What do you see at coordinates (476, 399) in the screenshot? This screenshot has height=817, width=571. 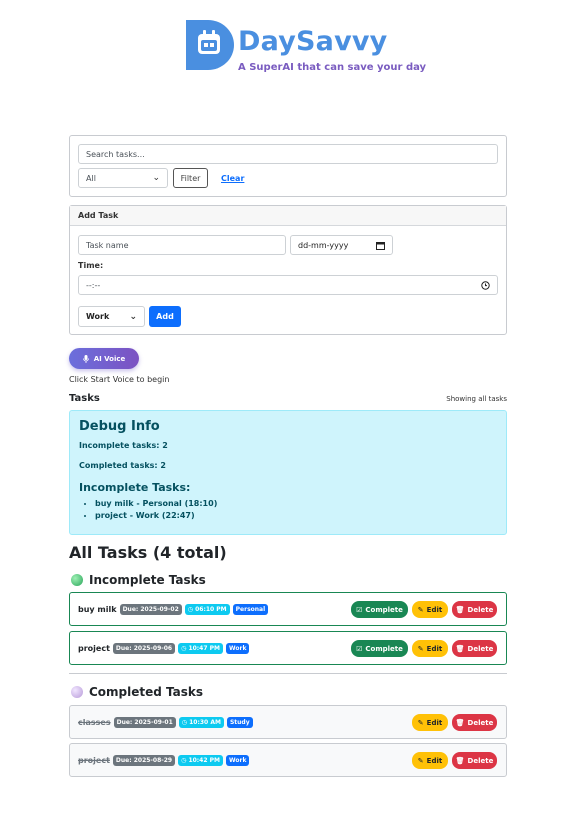 I see `showing-status: Showing all tasks` at bounding box center [476, 399].